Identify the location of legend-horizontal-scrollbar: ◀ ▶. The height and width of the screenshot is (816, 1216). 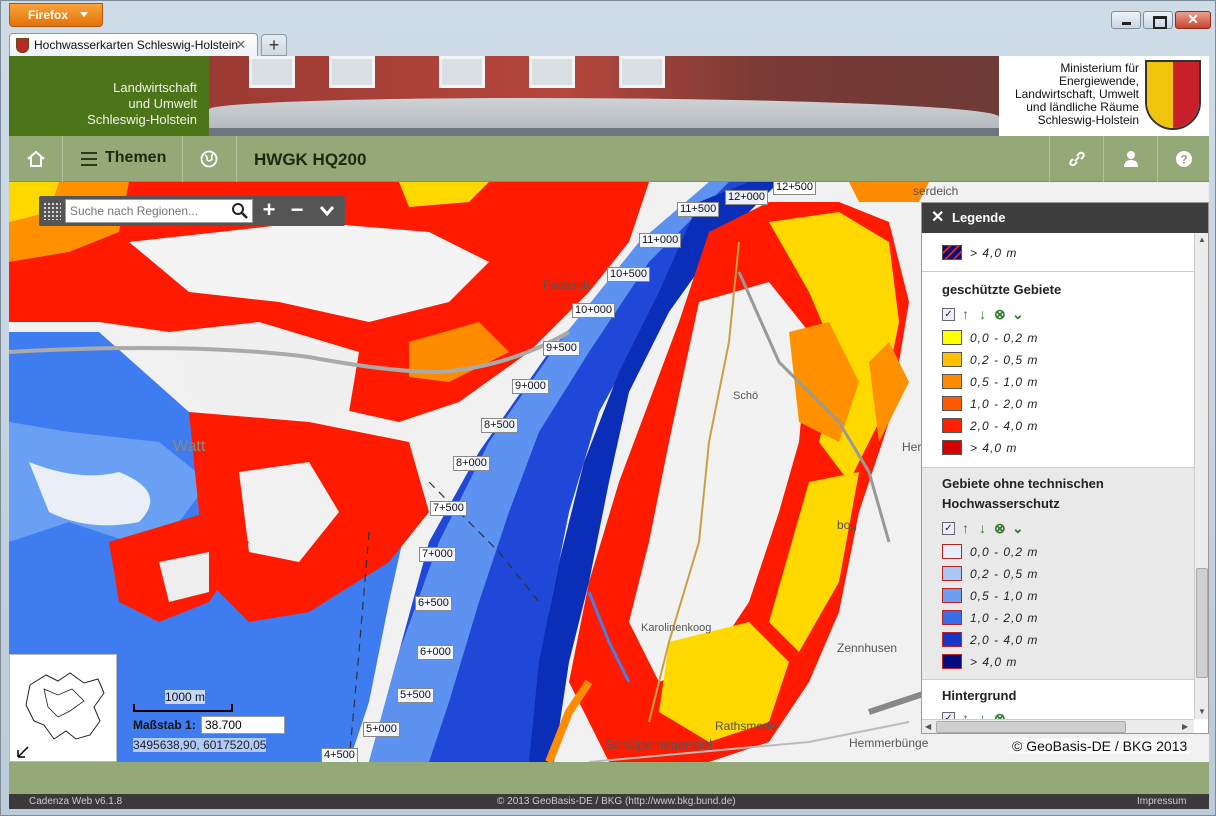
(1058, 726).